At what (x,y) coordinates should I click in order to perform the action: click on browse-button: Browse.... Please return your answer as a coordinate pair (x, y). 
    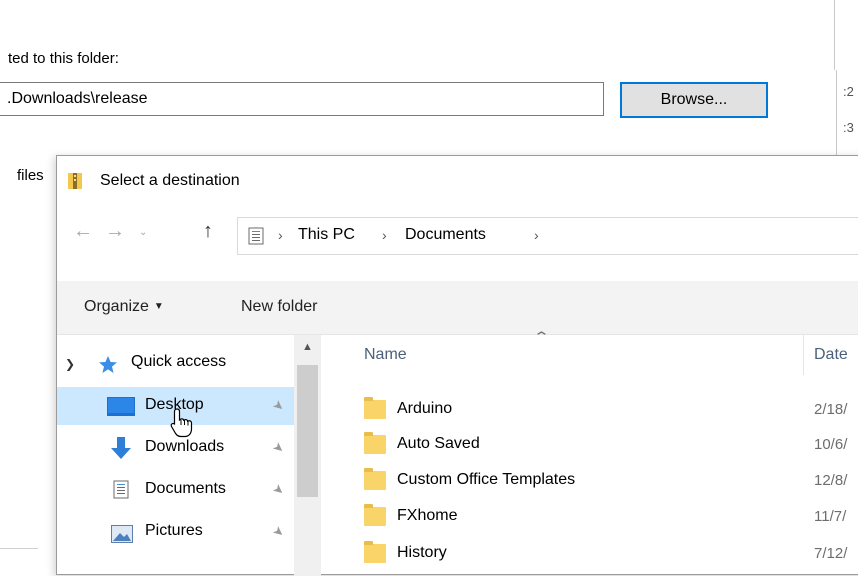
    Looking at the image, I should click on (694, 100).